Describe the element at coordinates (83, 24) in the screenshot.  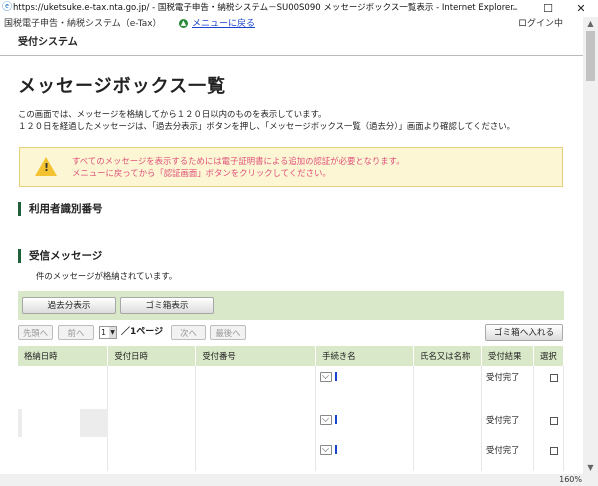
I see `system-name: 国税電子申告・納税システム（e-Tax）` at that location.